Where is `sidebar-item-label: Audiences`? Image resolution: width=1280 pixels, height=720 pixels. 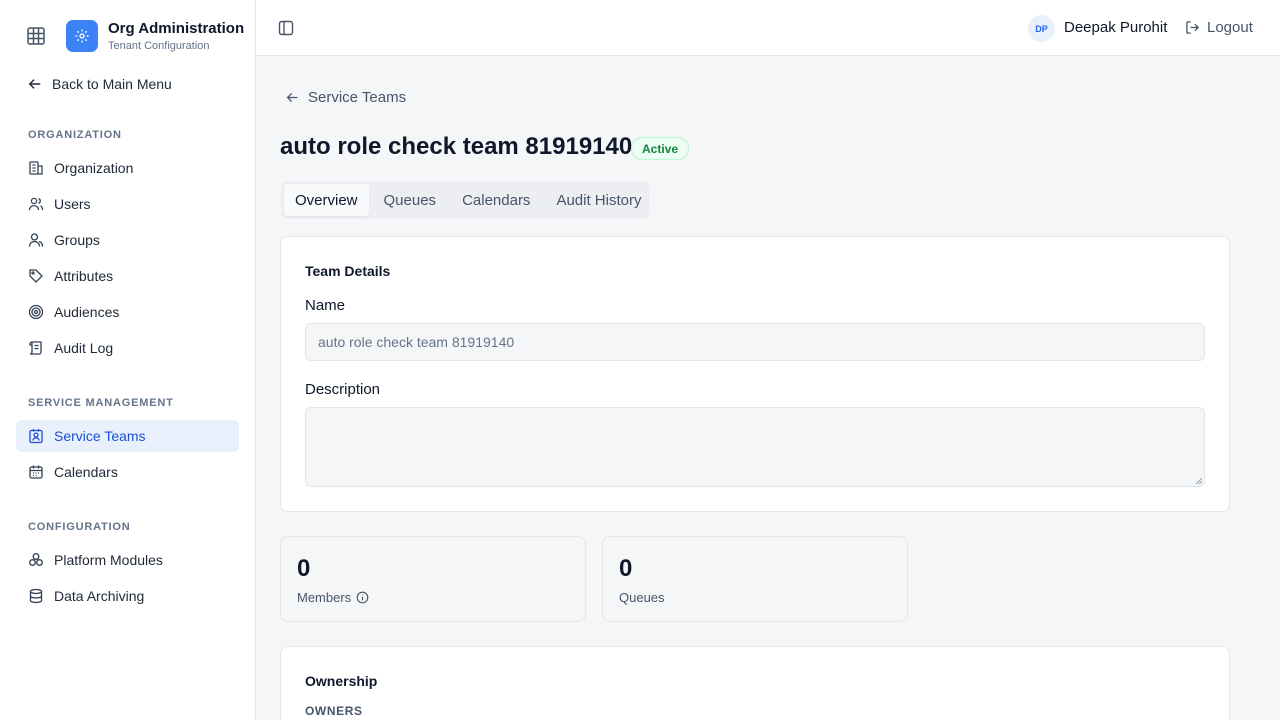
sidebar-item-label: Audiences is located at coordinates (87, 312).